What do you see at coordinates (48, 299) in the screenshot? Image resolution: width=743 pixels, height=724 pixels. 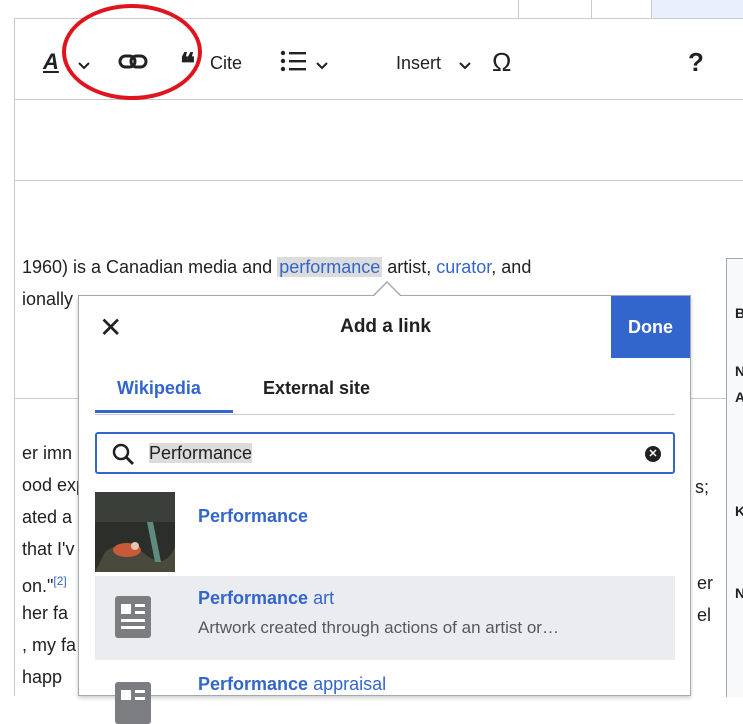 I see `article-line: ionally` at bounding box center [48, 299].